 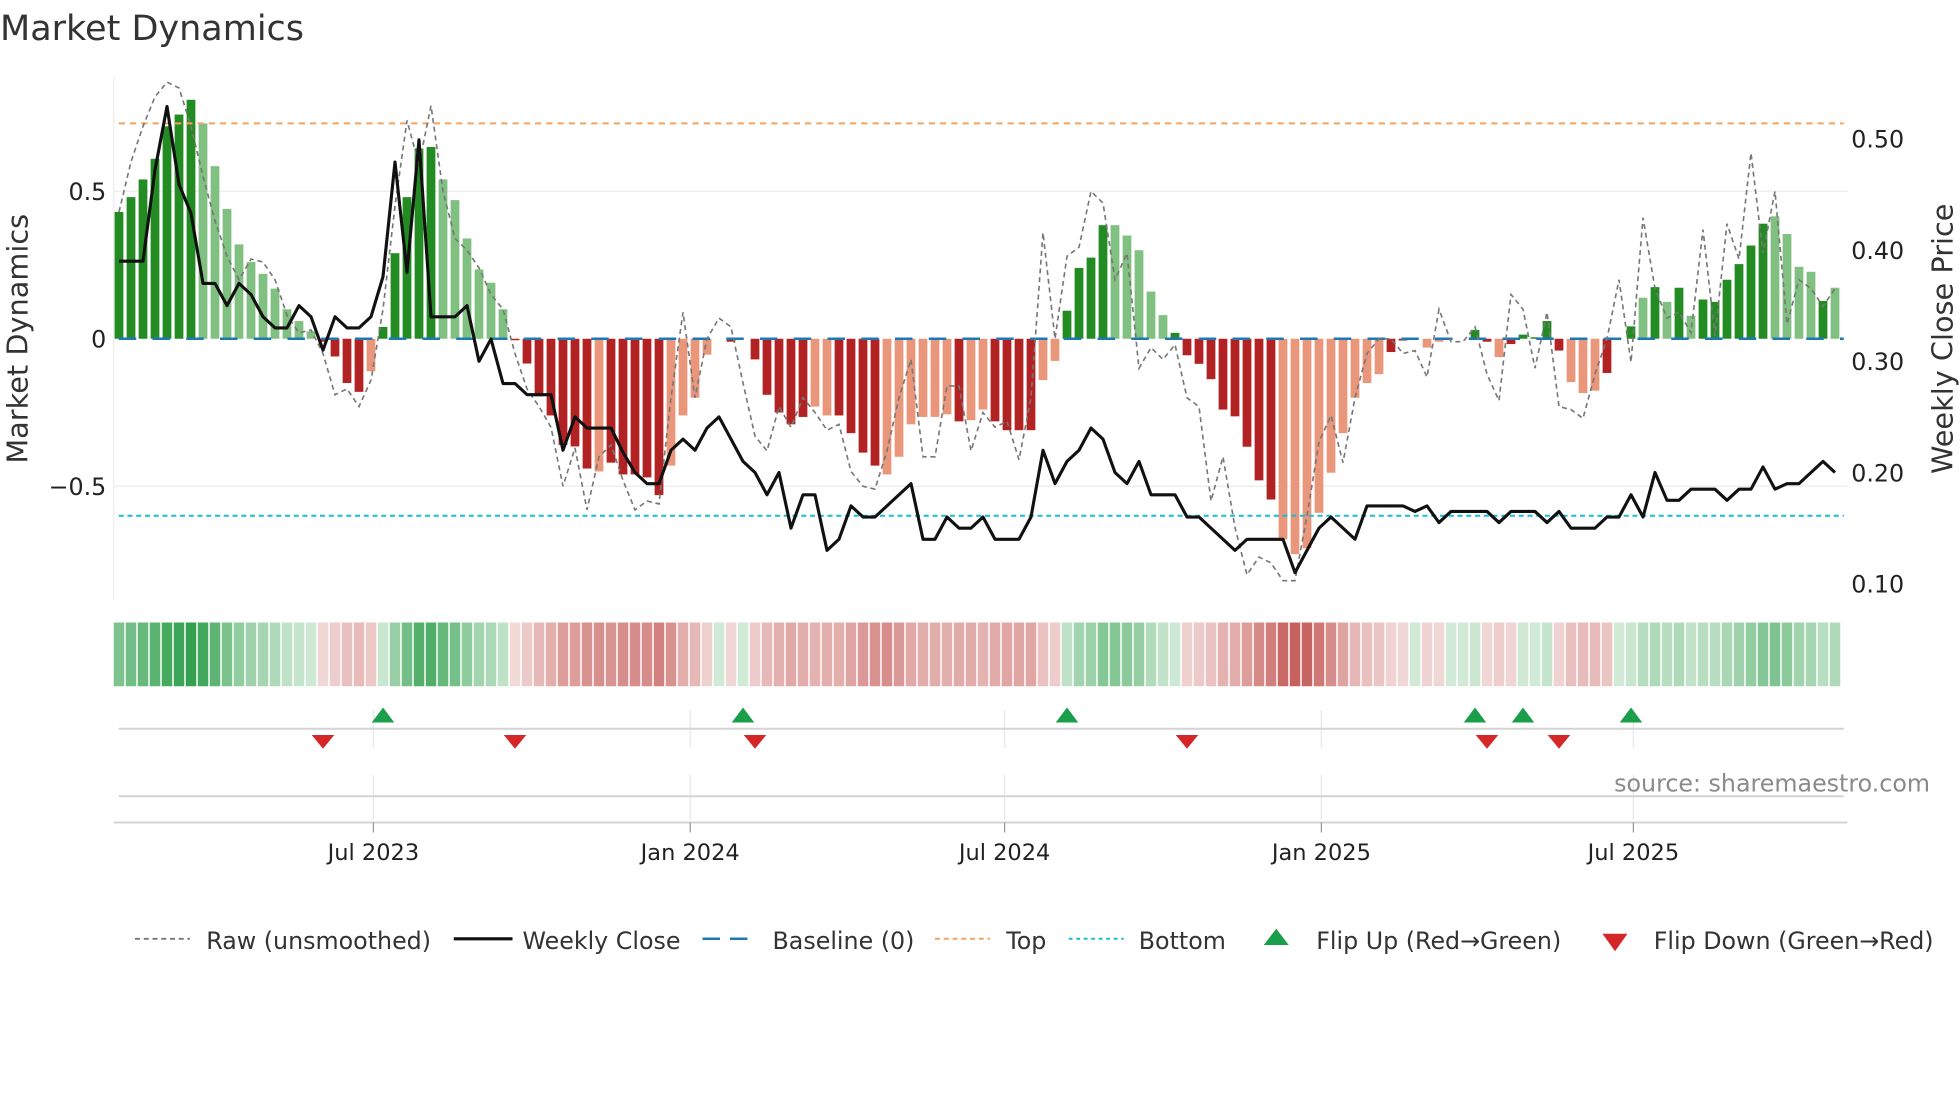 I want to click on y2-tick-label: 0.10, so click(x=1877, y=585).